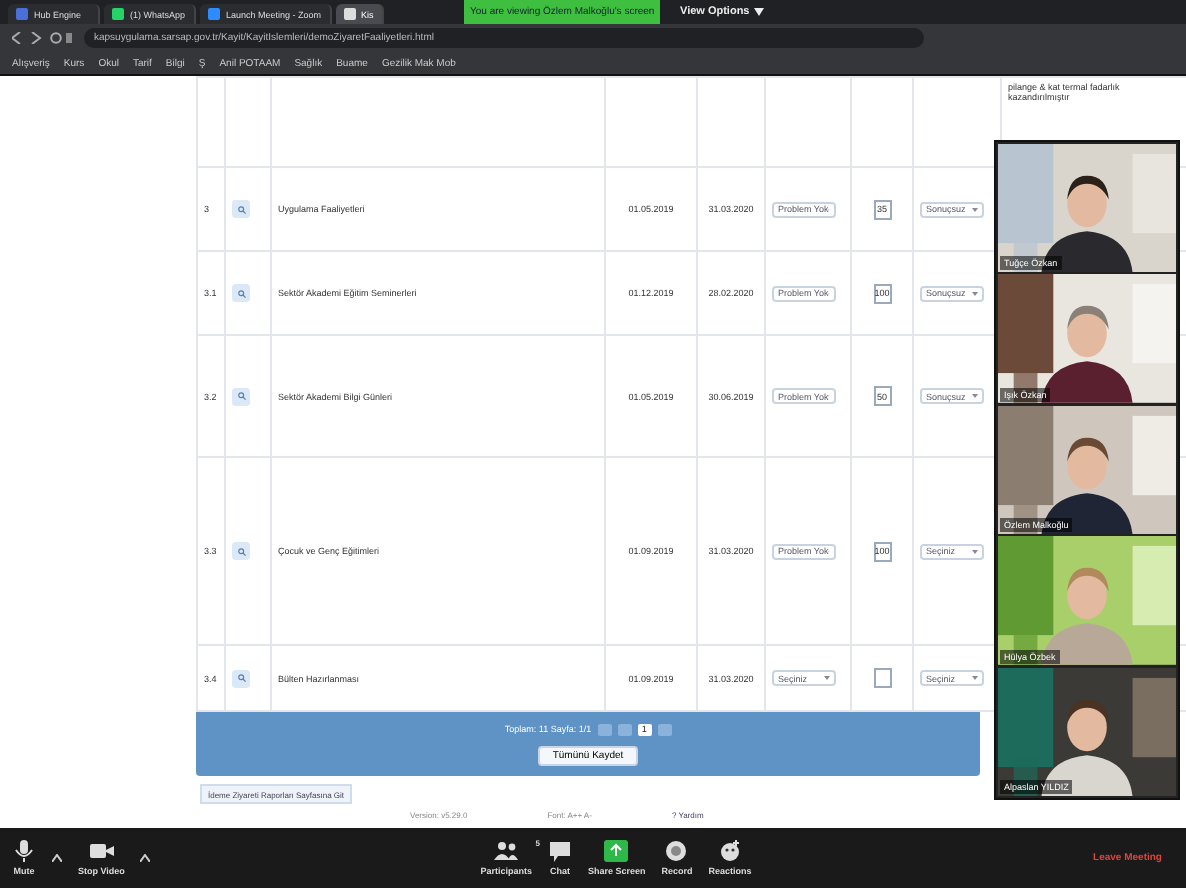  What do you see at coordinates (676, 851) in the screenshot?
I see `record-icon` at bounding box center [676, 851].